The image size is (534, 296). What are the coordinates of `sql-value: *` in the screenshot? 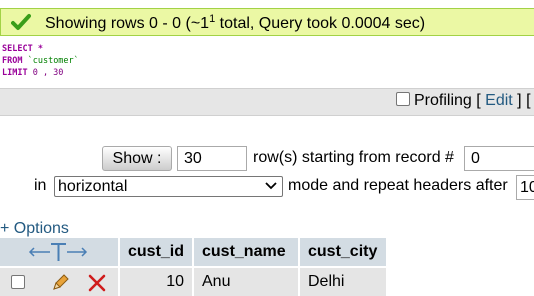 It's located at (37, 49).